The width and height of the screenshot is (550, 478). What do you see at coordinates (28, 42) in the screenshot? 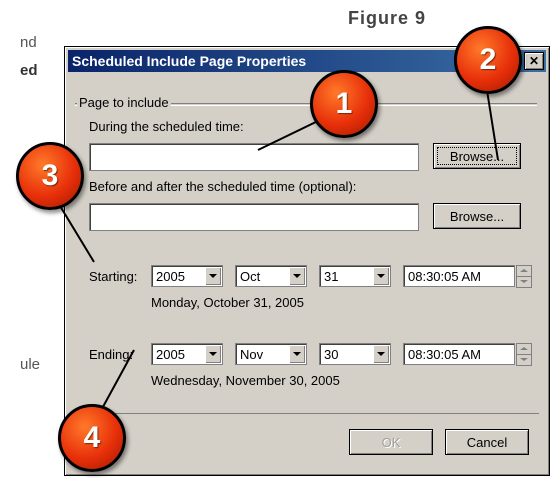
I see `document-text-fragment: nd` at bounding box center [28, 42].